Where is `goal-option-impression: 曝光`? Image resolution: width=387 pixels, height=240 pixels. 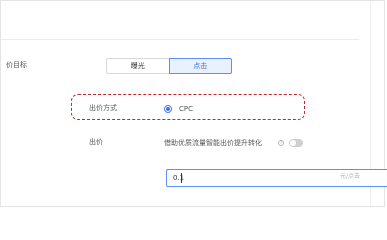 goal-option-impression: 曝光 is located at coordinates (137, 66).